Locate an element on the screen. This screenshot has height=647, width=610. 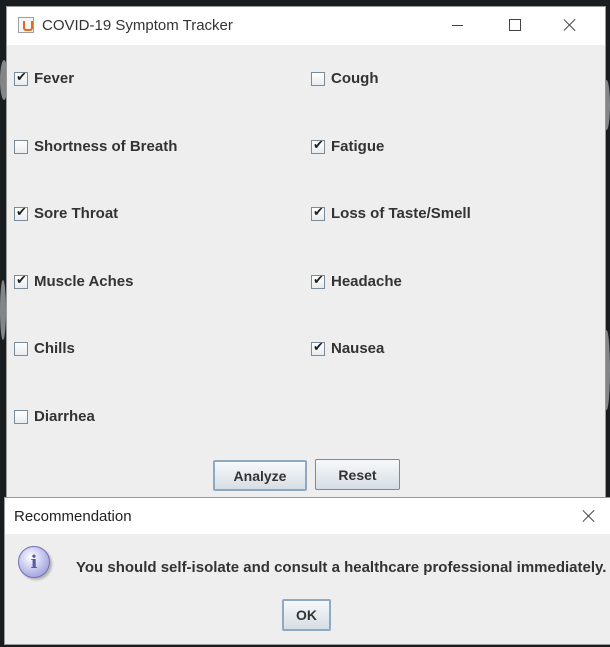
checkbox-label: Muscle Aches is located at coordinates (84, 281).